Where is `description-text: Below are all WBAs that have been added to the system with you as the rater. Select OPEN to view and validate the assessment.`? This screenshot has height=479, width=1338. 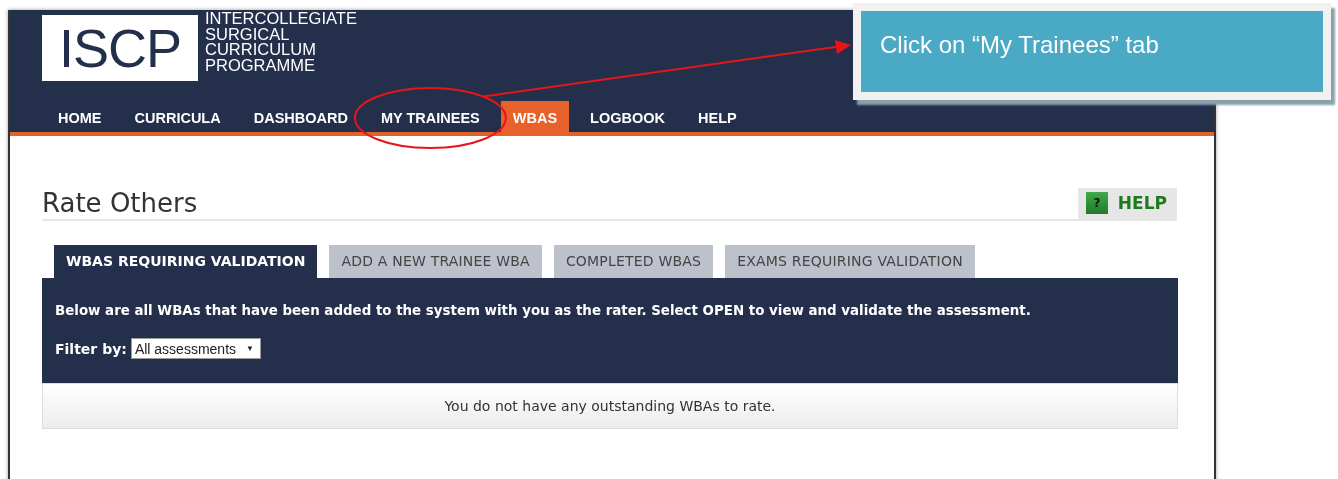
description-text: Below are all WBAs that have been added to the system with you as the rater. Select OPEN to view and validate the assessment. is located at coordinates (543, 310).